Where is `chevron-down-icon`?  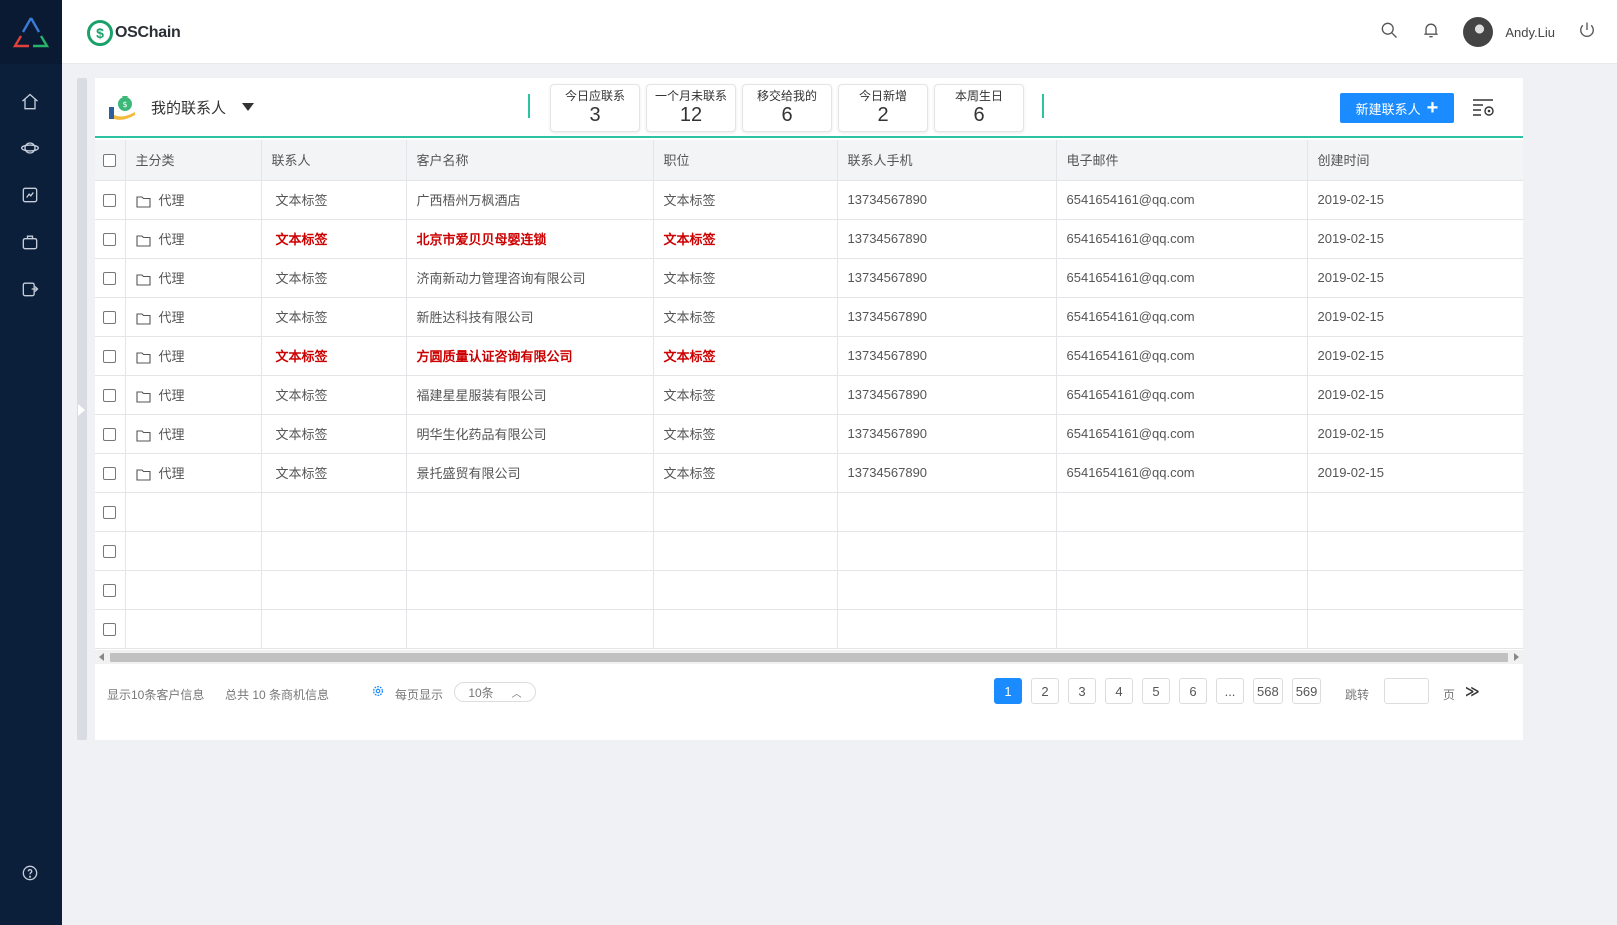
chevron-down-icon is located at coordinates (248, 107).